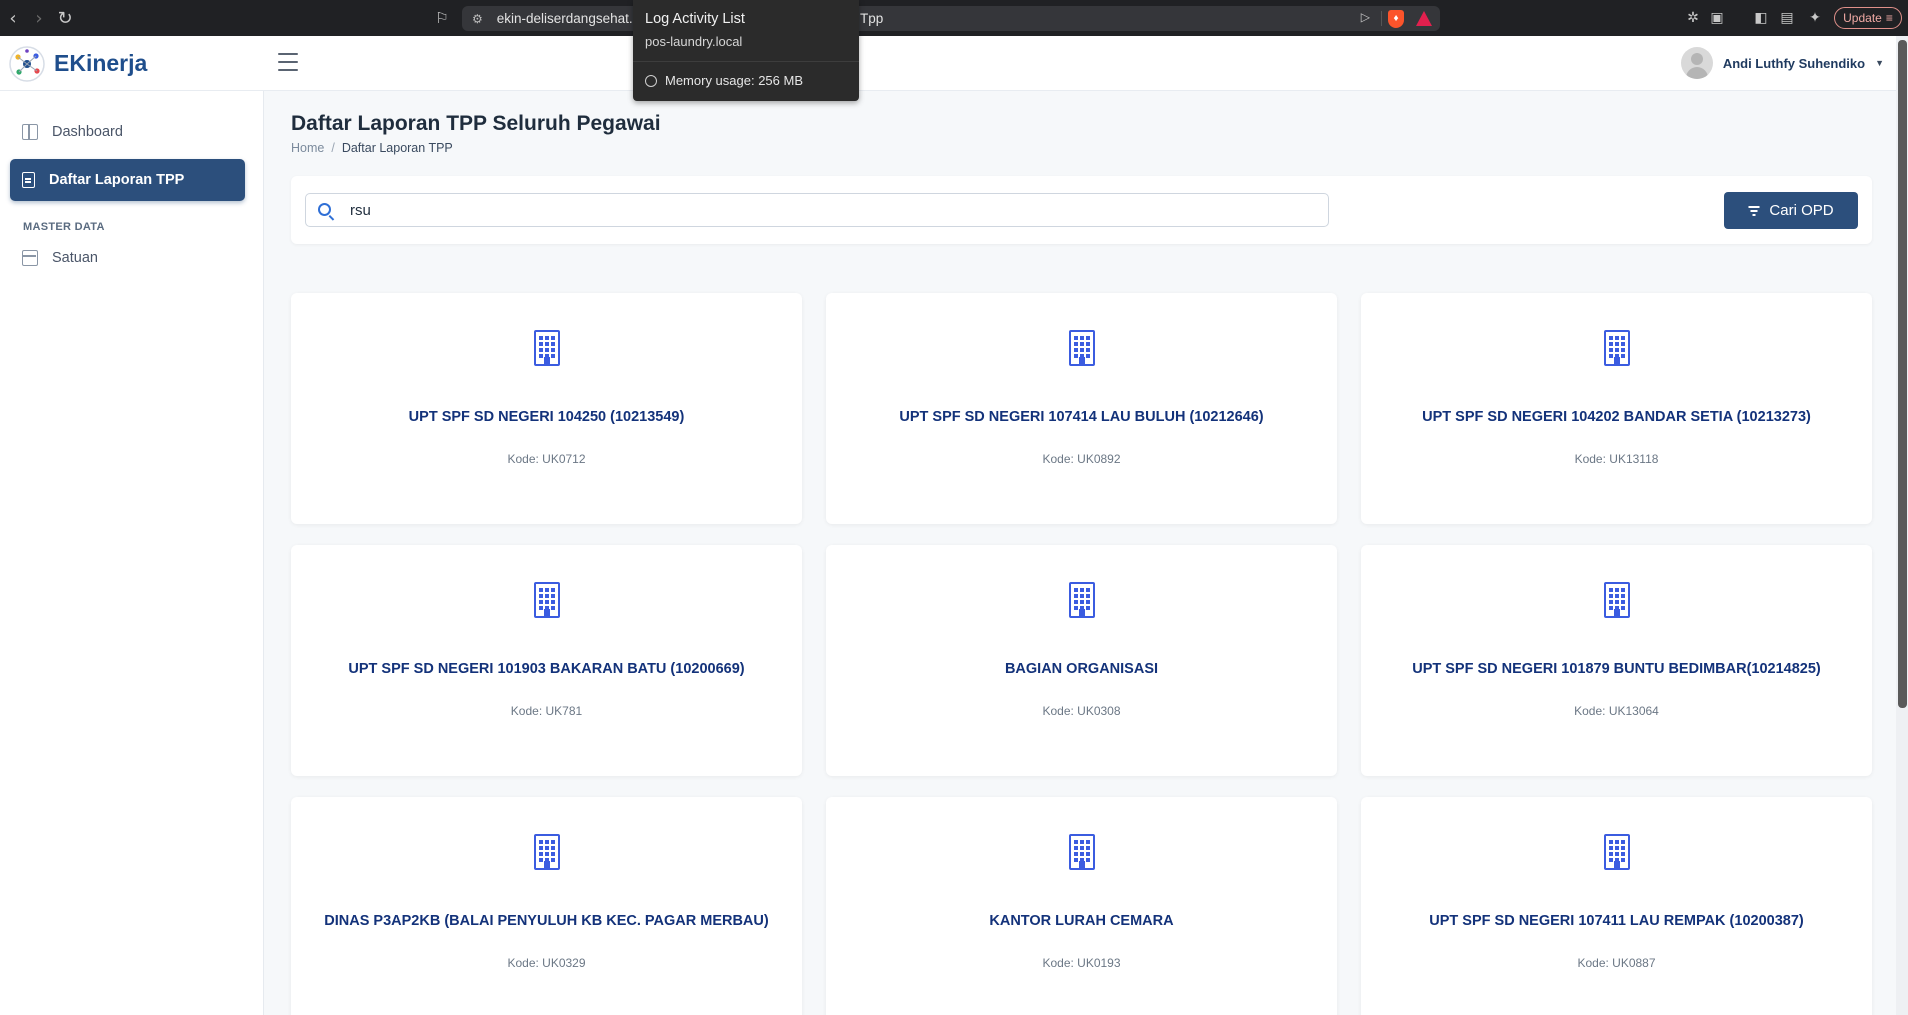  Describe the element at coordinates (100, 63) in the screenshot. I see `brand-name: EKinerja` at that location.